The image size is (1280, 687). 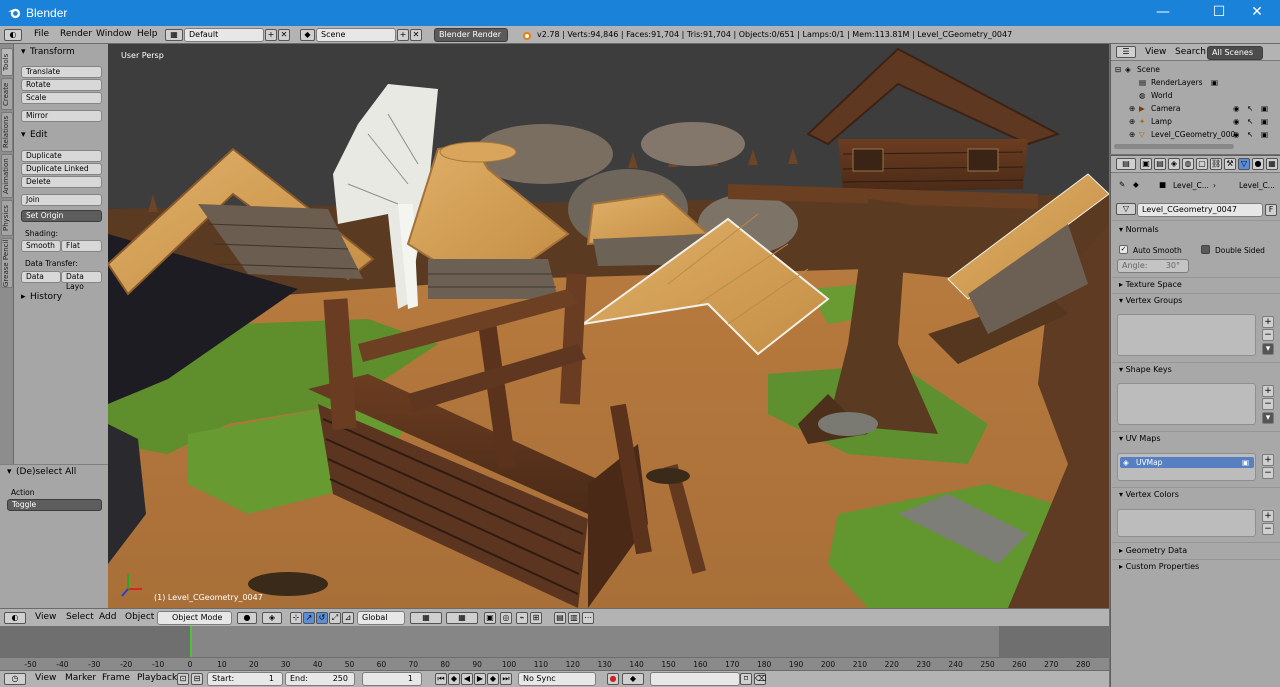 What do you see at coordinates (416, 35) in the screenshot?
I see `remove-scene-icon: ✕` at bounding box center [416, 35].